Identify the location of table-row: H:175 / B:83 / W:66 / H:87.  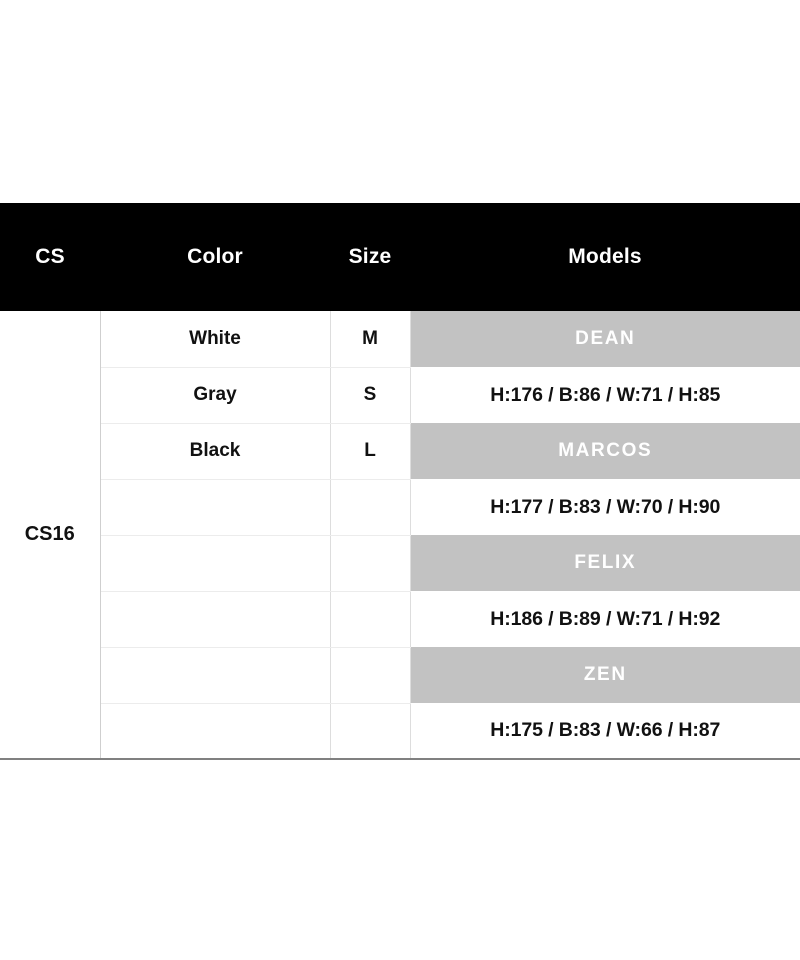
(400, 731).